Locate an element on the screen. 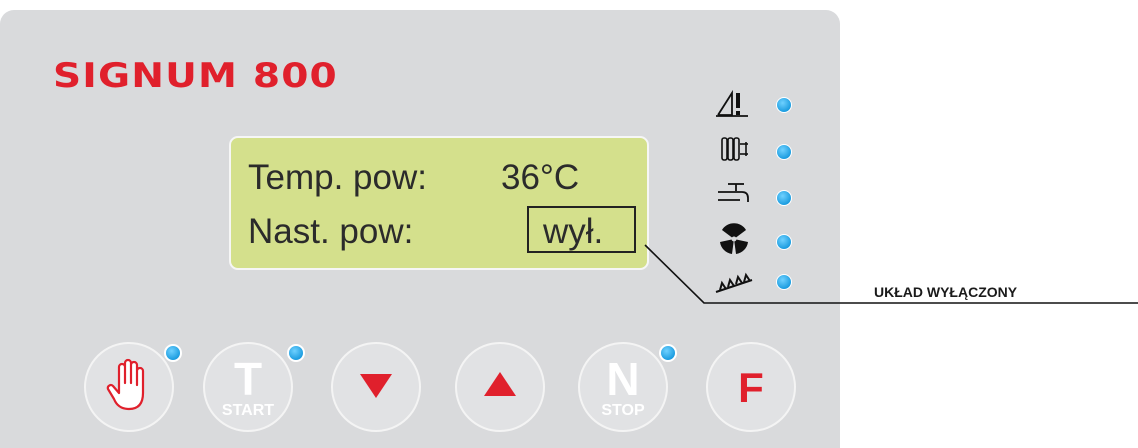  lcd-row1-label: Temp. pow: is located at coordinates (337, 177).